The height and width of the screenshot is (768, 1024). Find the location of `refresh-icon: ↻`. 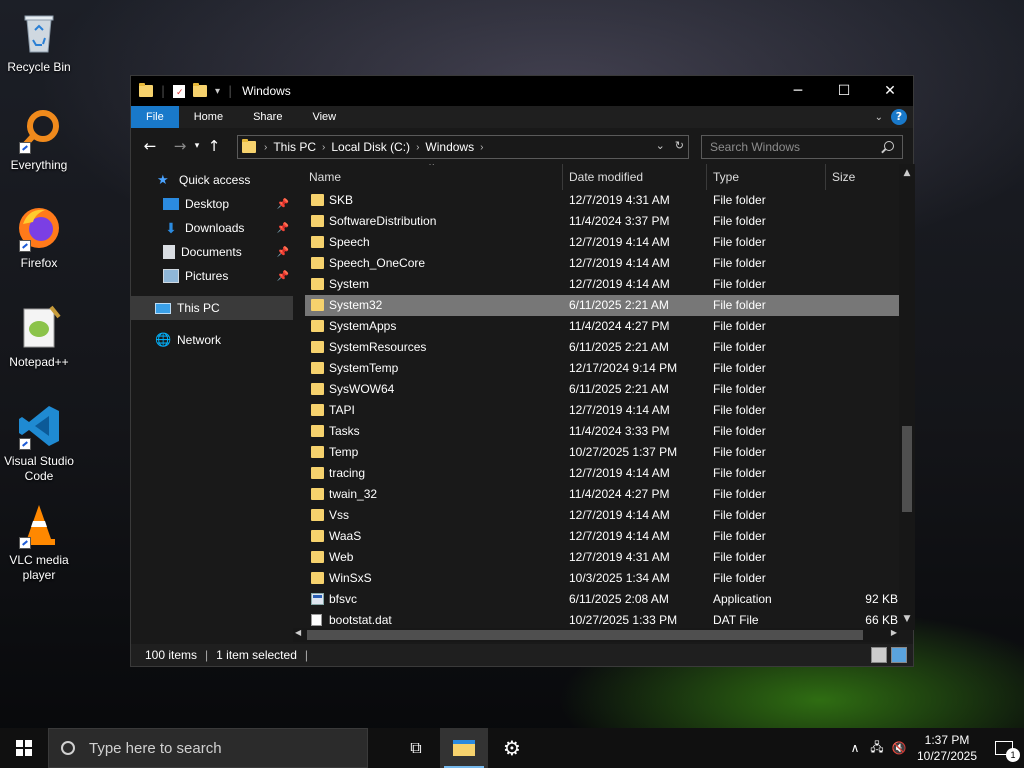

refresh-icon: ↻ is located at coordinates (679, 145).